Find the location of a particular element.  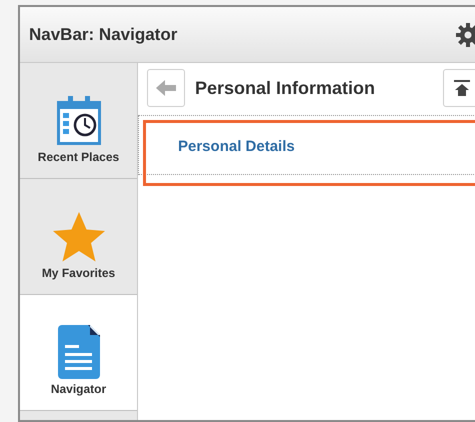

sidebar-item: My Favorites is located at coordinates (78, 237).